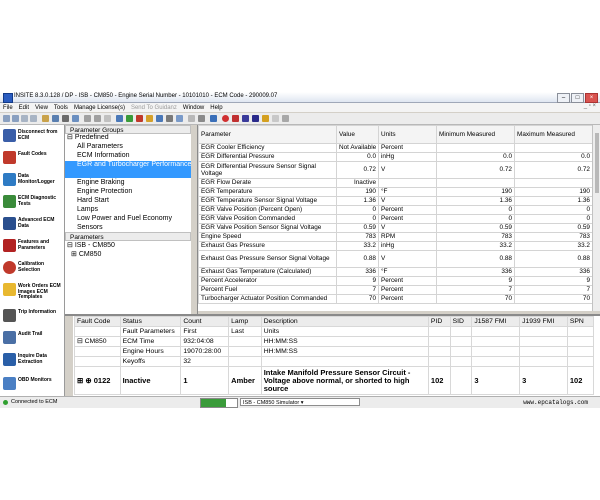 This screenshot has height=500, width=600. Describe the element at coordinates (267, 134) in the screenshot. I see `col-parameter: Parameter` at that location.